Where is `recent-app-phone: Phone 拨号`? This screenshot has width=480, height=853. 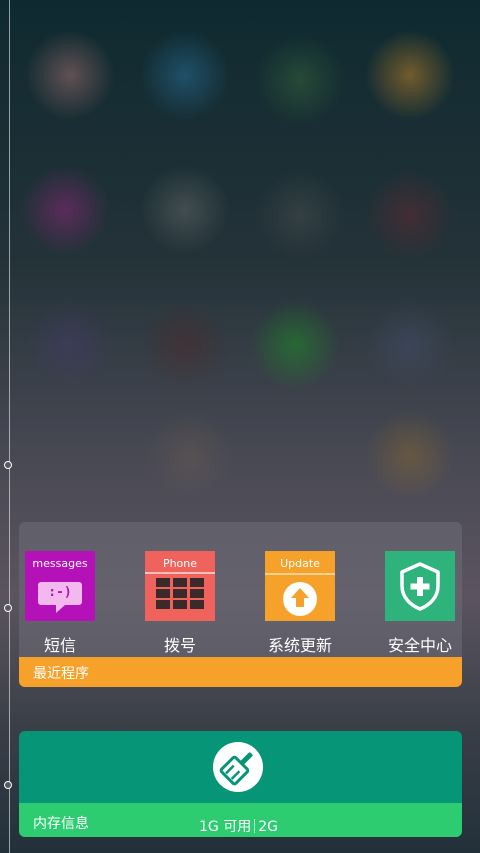
recent-app-phone: Phone 拨号 is located at coordinates (180, 603).